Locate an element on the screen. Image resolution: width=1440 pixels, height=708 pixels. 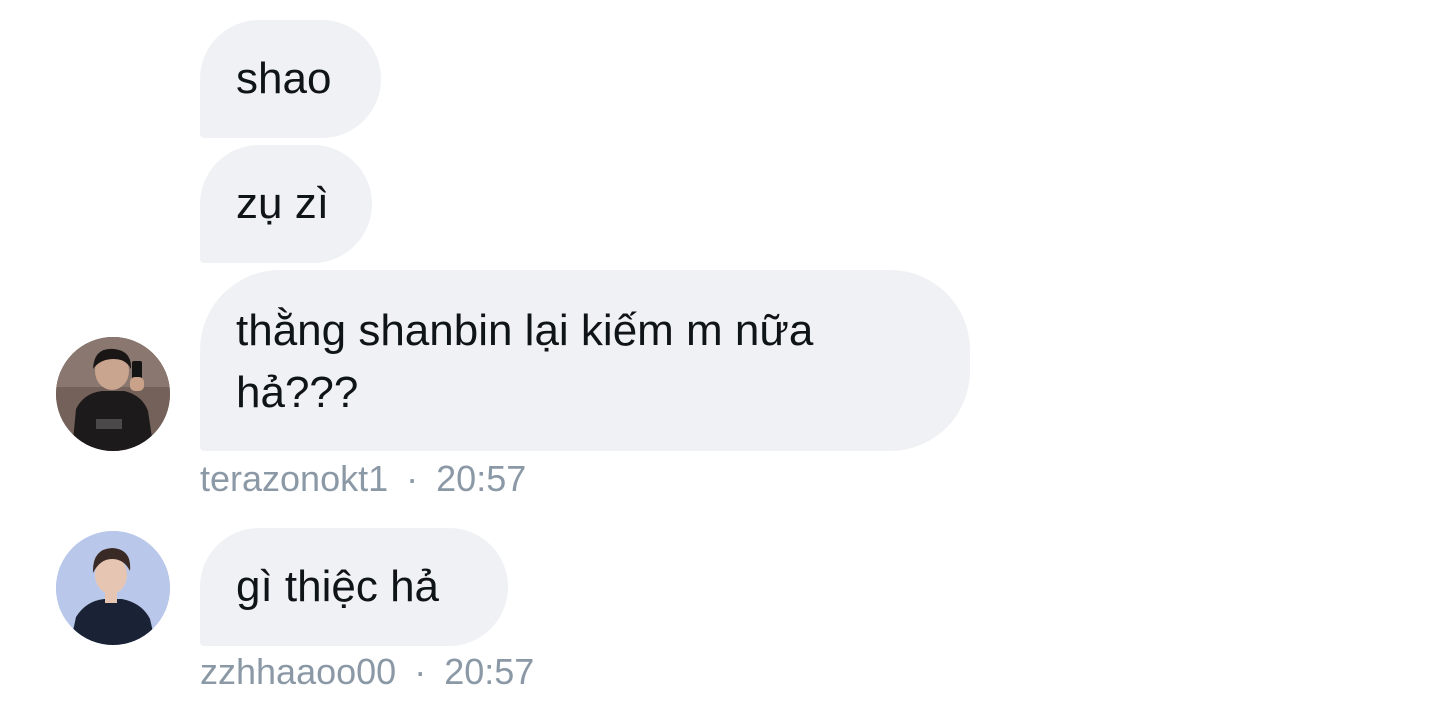
username: zzhhaaoo00 is located at coordinates (298, 671).